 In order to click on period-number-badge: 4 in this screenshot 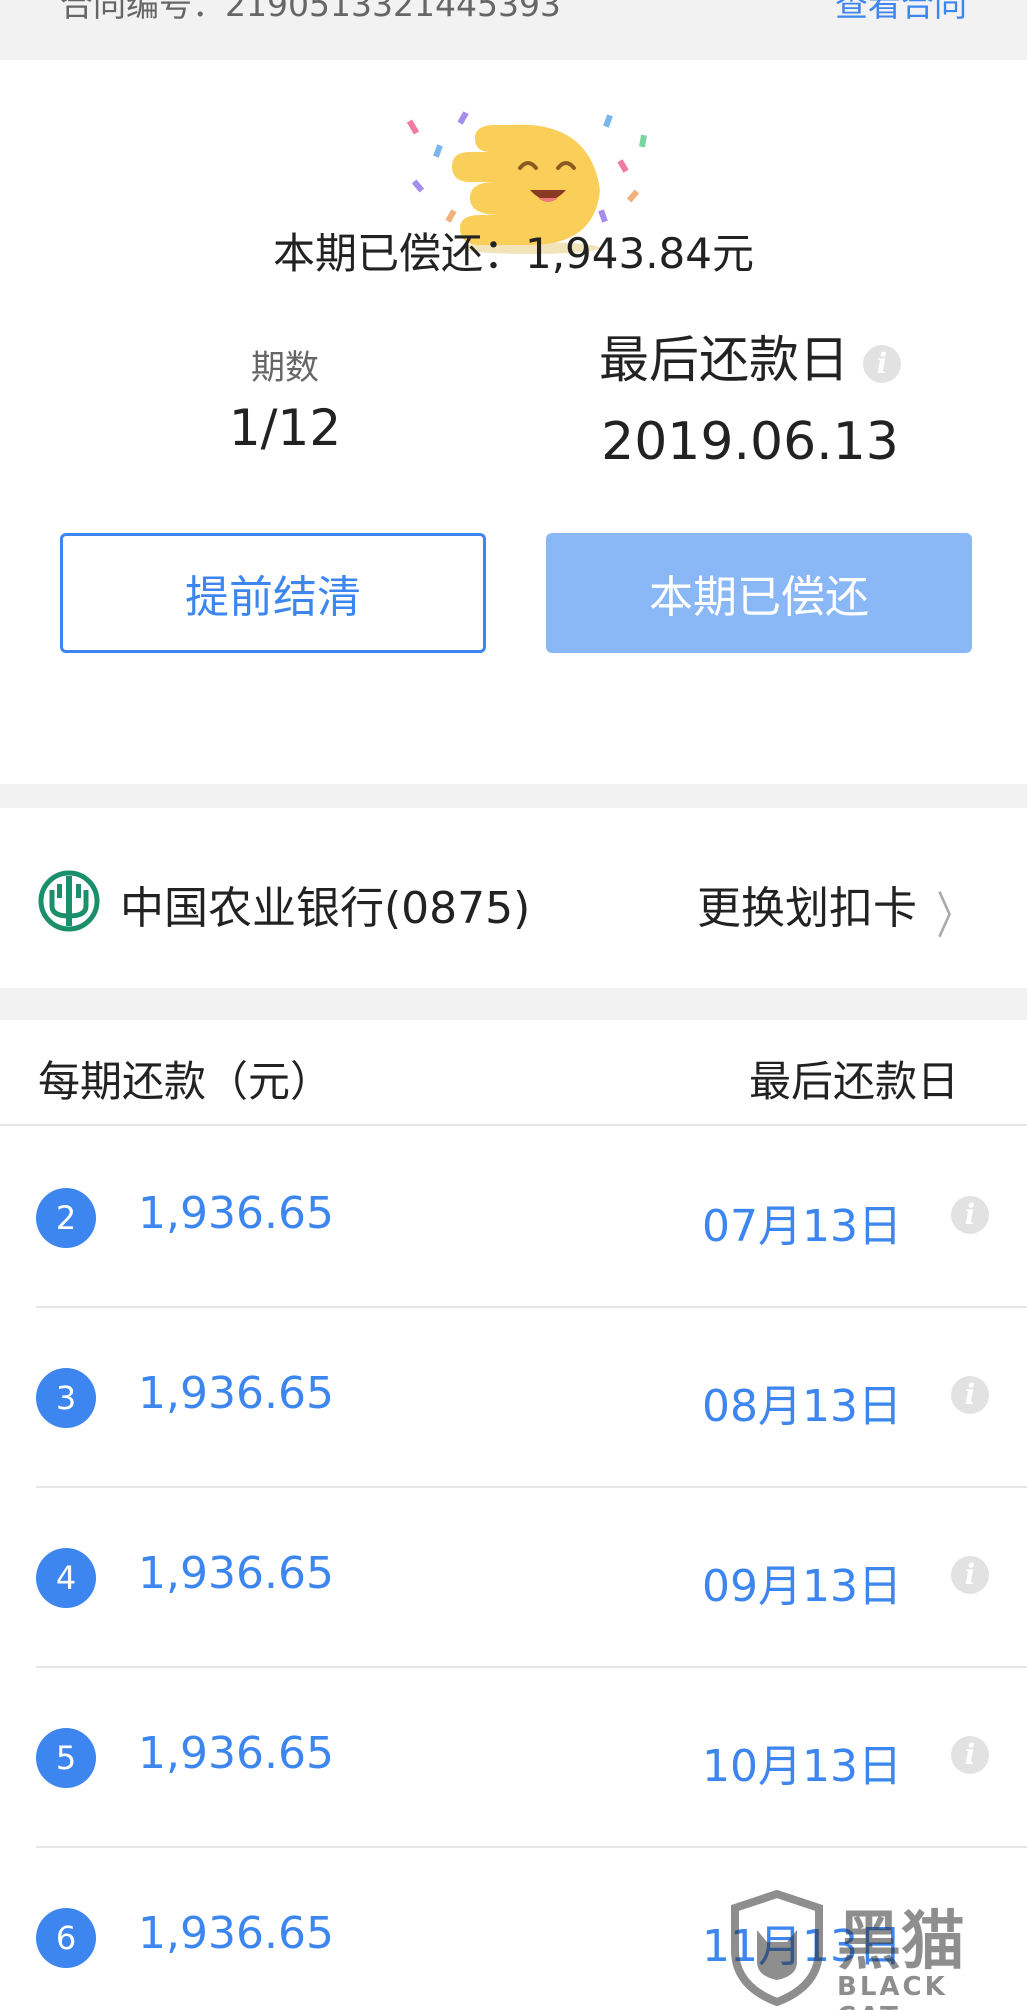, I will do `click(66, 1578)`.